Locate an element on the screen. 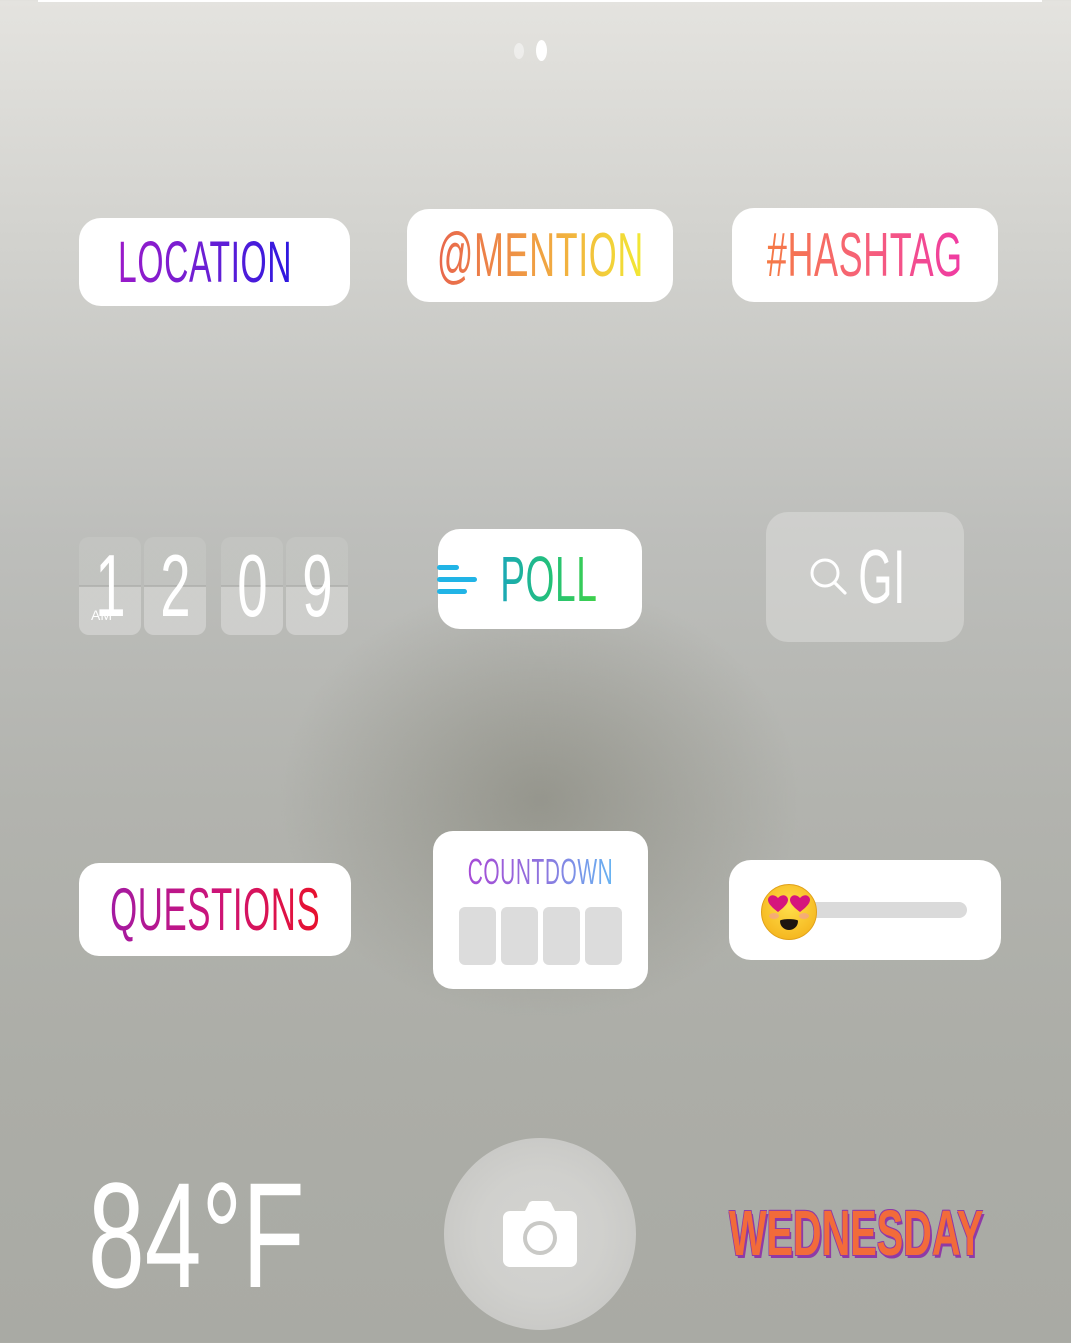  weekday-sticker: WEDNESDAY is located at coordinates (900, 1233).